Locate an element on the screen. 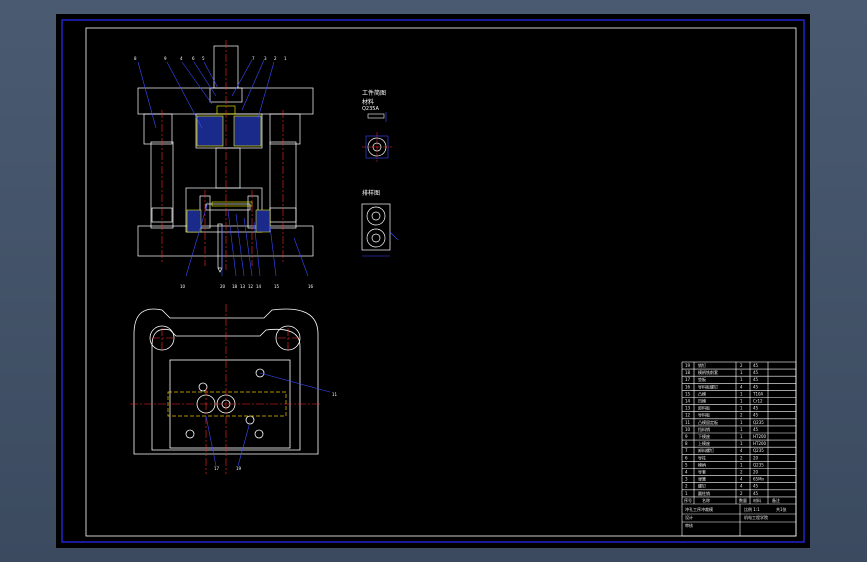 The image size is (867, 562). tb-row-name-7: 导料板 is located at coordinates (704, 415).